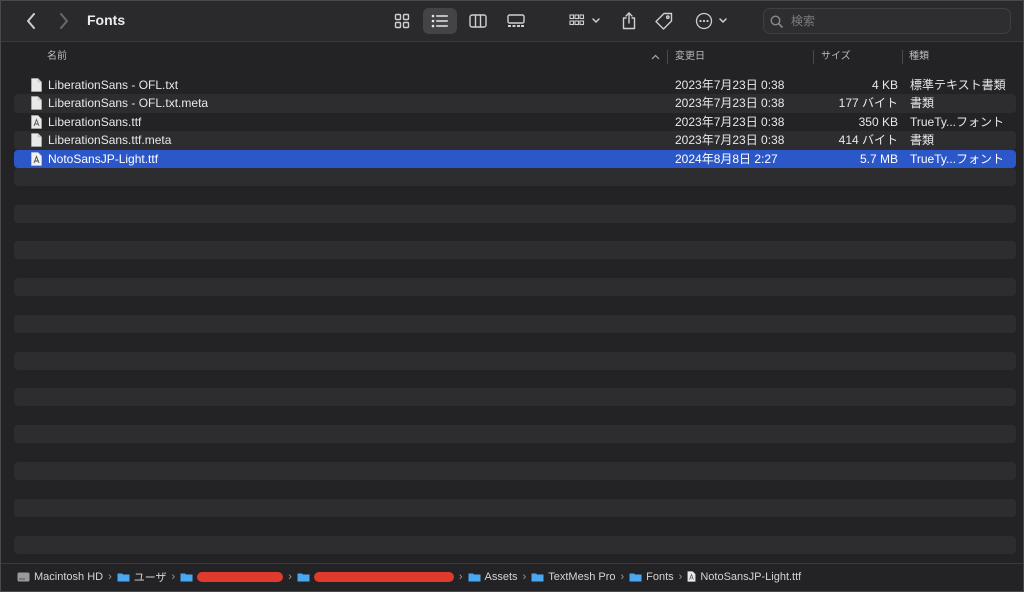 This screenshot has width=1024, height=592. I want to click on file-name: LiberationSans - OFL.txt.meta, so click(128, 103).